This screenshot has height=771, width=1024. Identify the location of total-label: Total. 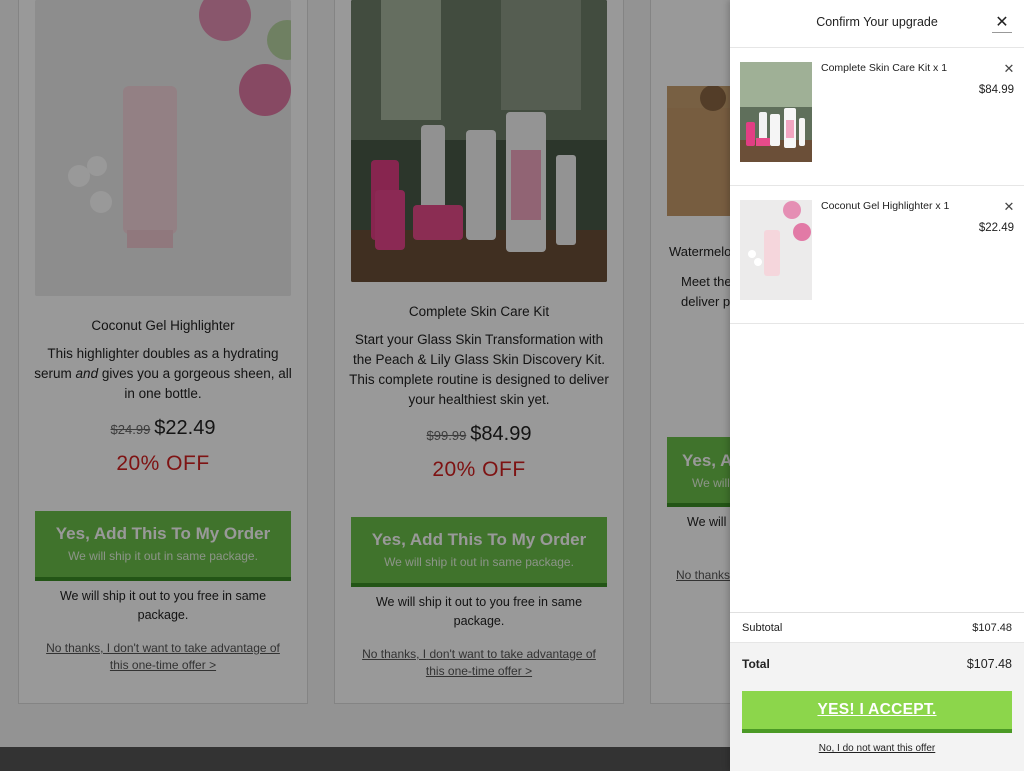
(756, 664).